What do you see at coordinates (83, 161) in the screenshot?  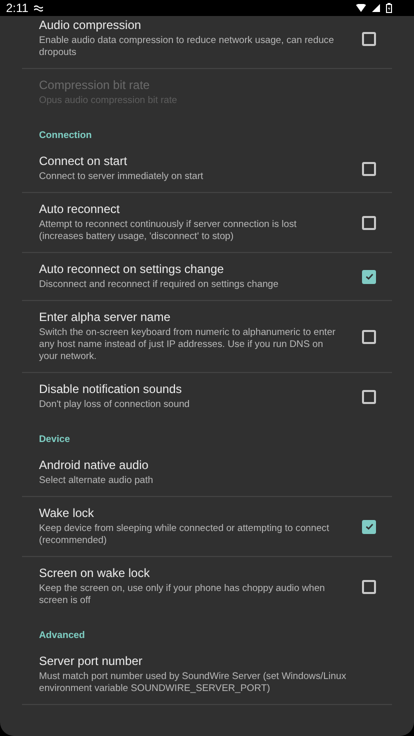 I see `setting-title: Connect on start` at bounding box center [83, 161].